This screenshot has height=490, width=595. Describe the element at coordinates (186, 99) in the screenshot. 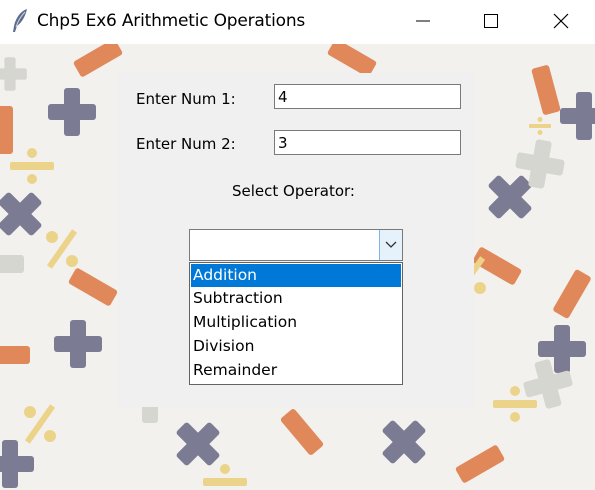

I see `num1-label: Enter Num 1:` at that location.